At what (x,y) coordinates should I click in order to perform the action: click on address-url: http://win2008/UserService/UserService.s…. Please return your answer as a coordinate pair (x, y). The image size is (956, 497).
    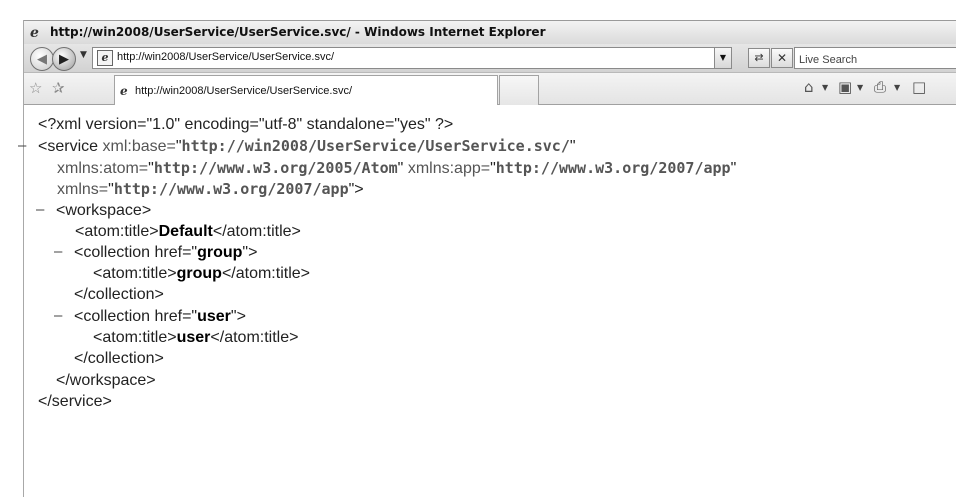
    Looking at the image, I should click on (225, 57).